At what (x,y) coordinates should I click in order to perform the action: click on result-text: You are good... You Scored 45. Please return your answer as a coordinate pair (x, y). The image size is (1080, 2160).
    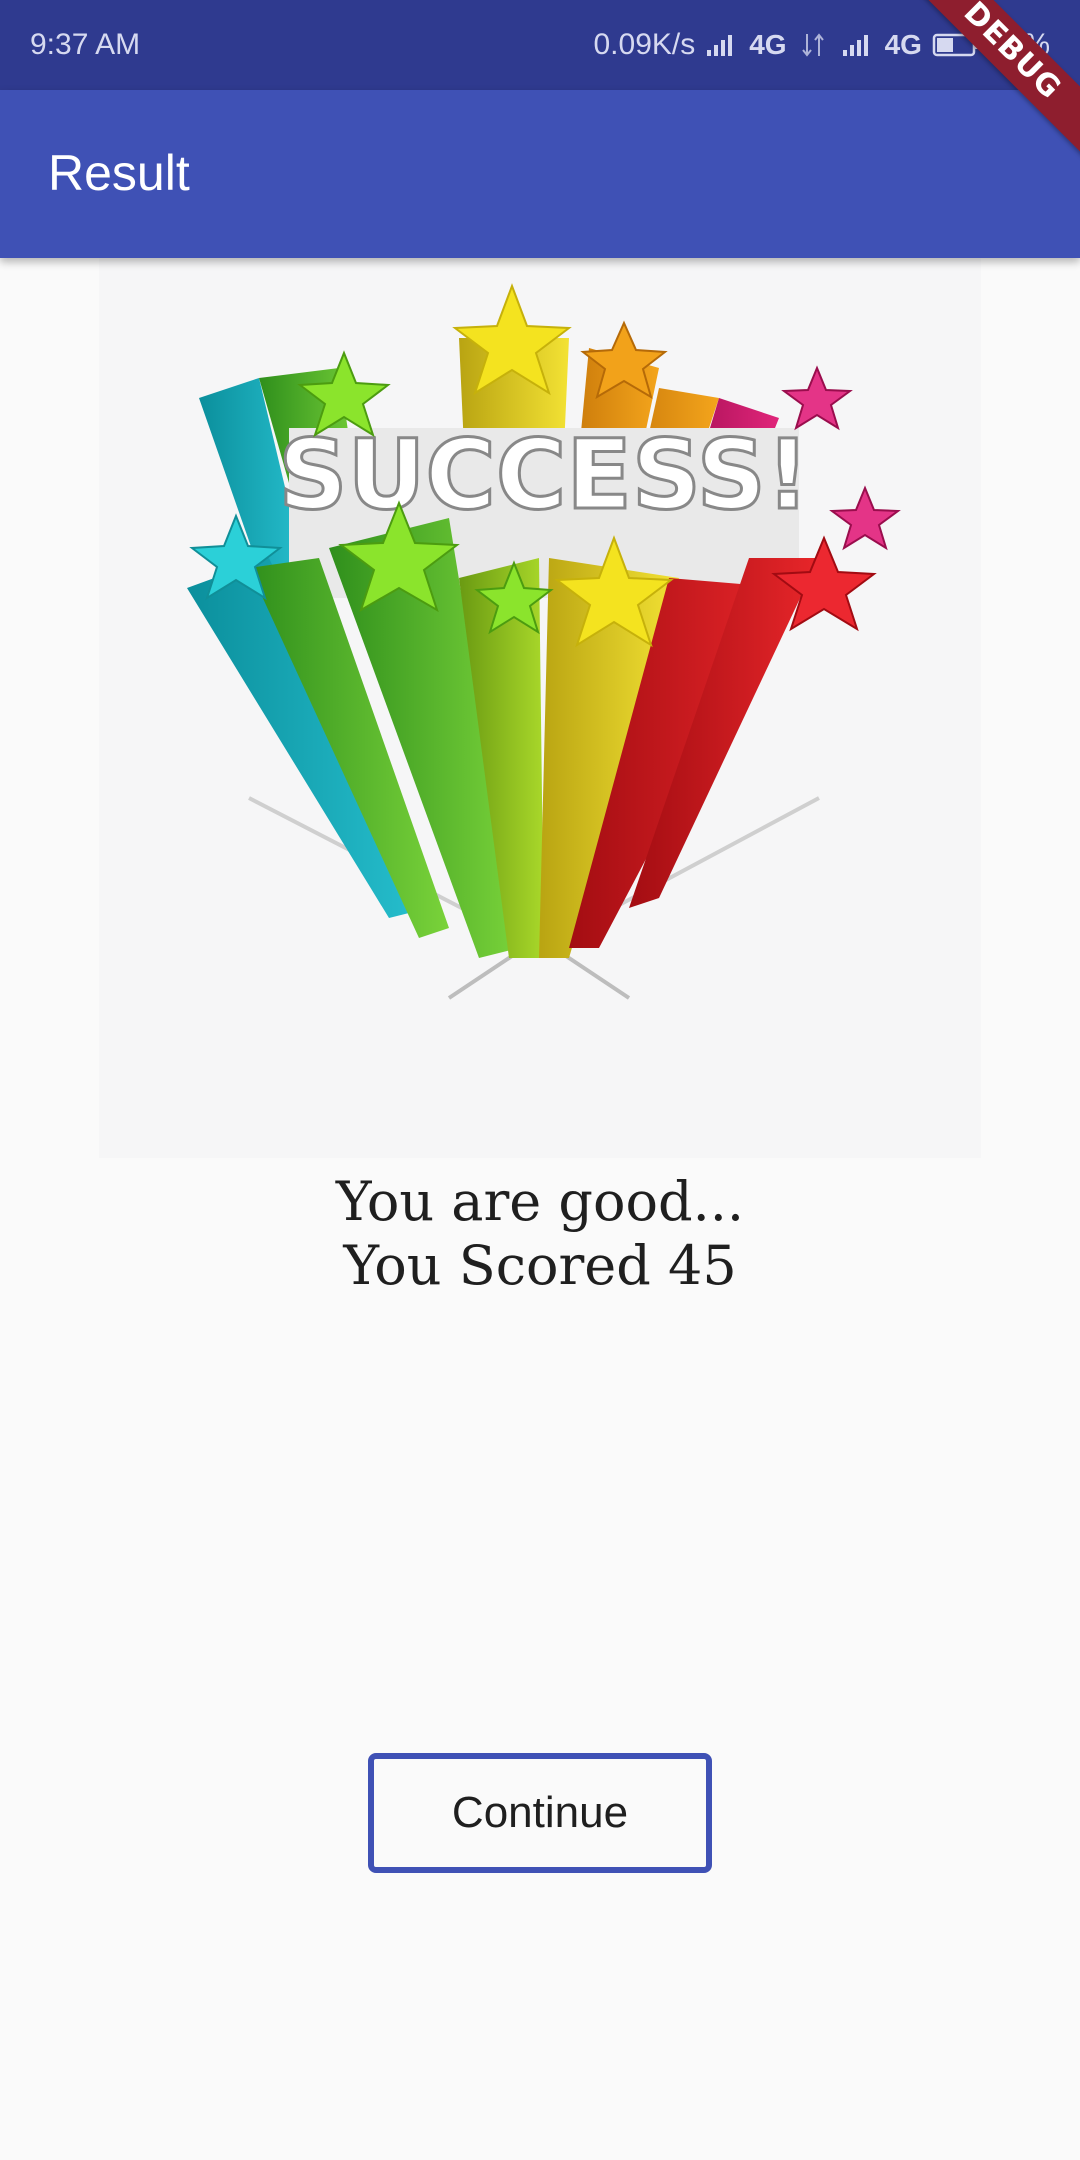
    Looking at the image, I should click on (540, 1234).